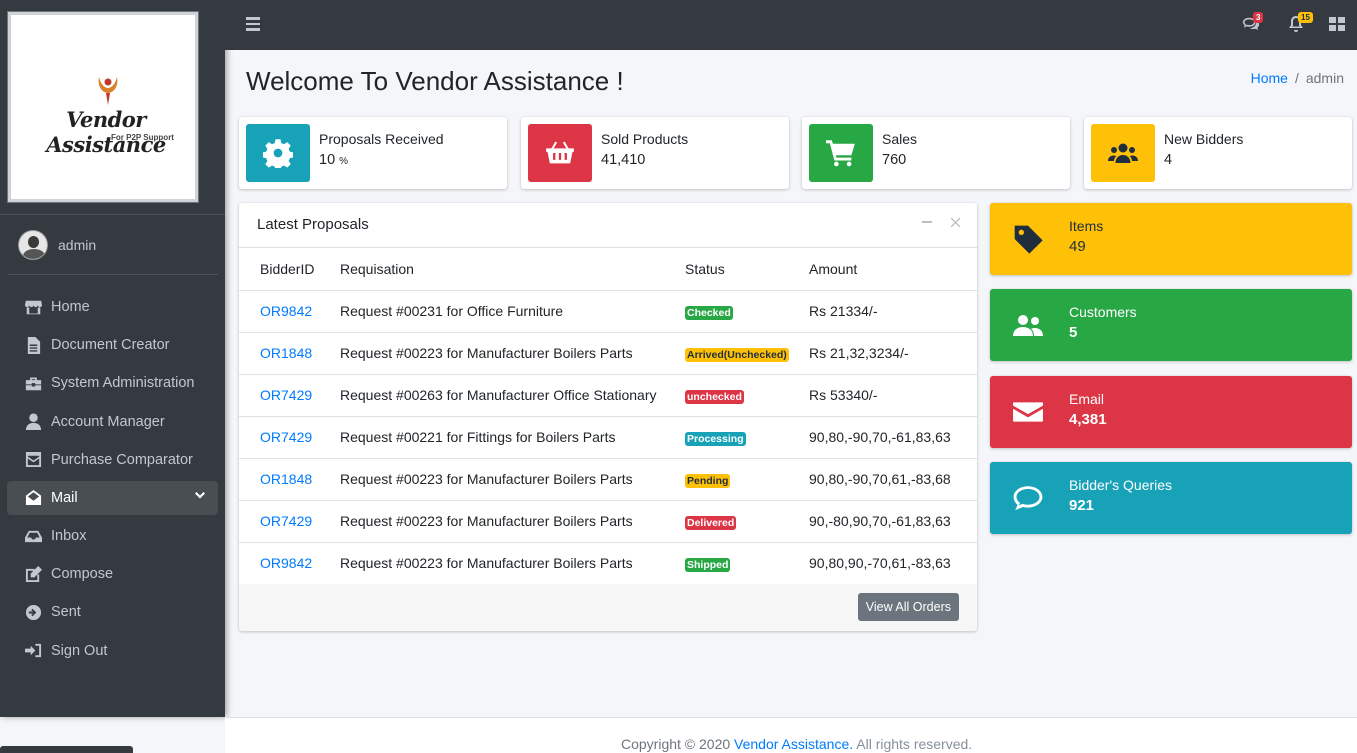 This screenshot has width=1357, height=753. I want to click on sidebar-item-document-creator: Document Creator, so click(112, 345).